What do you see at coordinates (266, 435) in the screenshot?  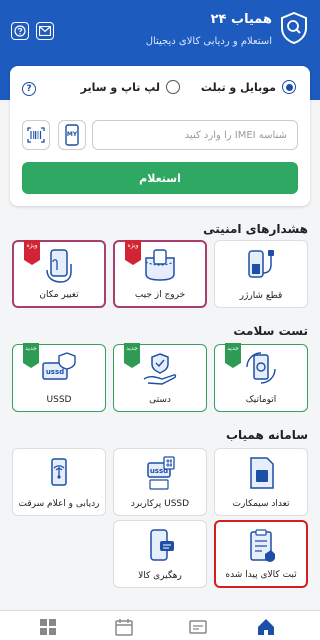 I see `system-section-title: سامانه همیاب` at bounding box center [266, 435].